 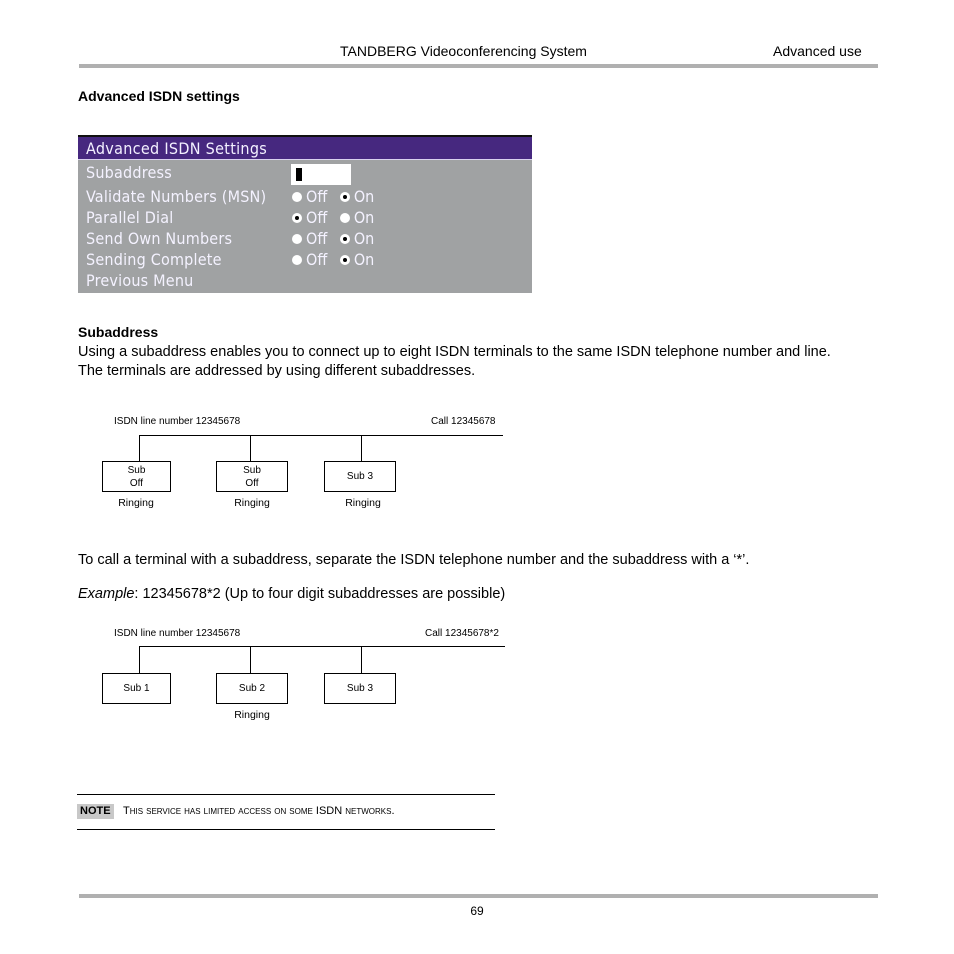 What do you see at coordinates (462, 633) in the screenshot?
I see `call-label: Call 12345678*2` at bounding box center [462, 633].